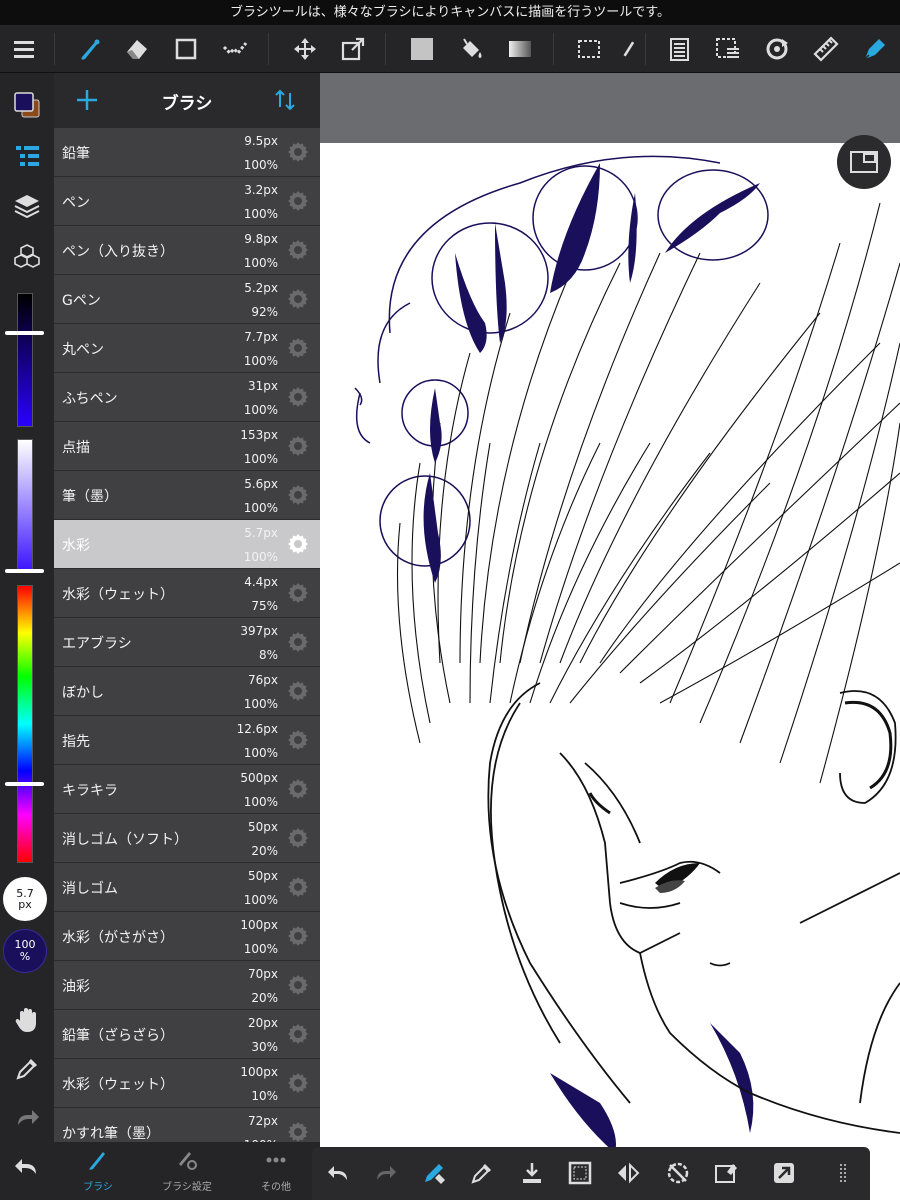 The height and width of the screenshot is (1200, 900). I want to click on select-layer-icon, so click(728, 49).